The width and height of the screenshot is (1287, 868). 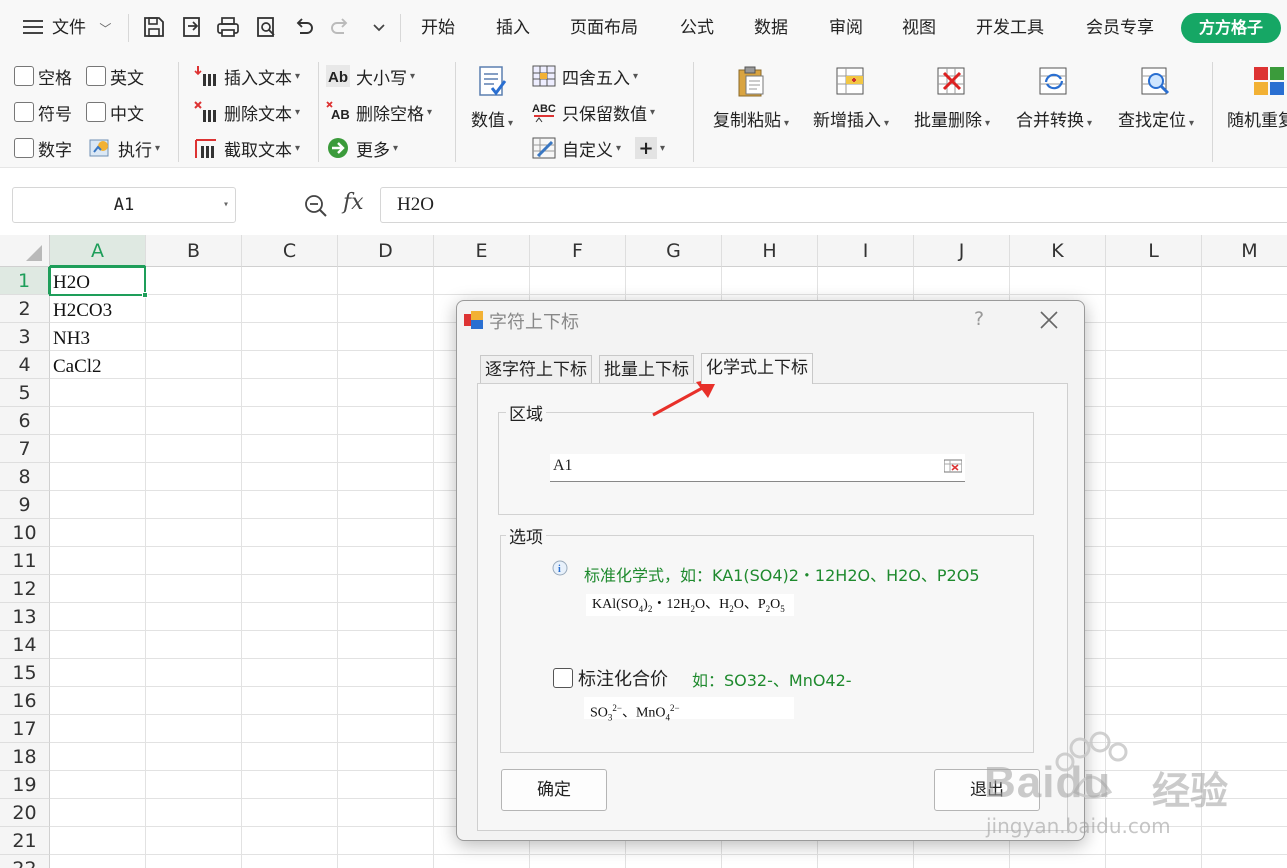 I want to click on row-header-18: 18, so click(x=25, y=757).